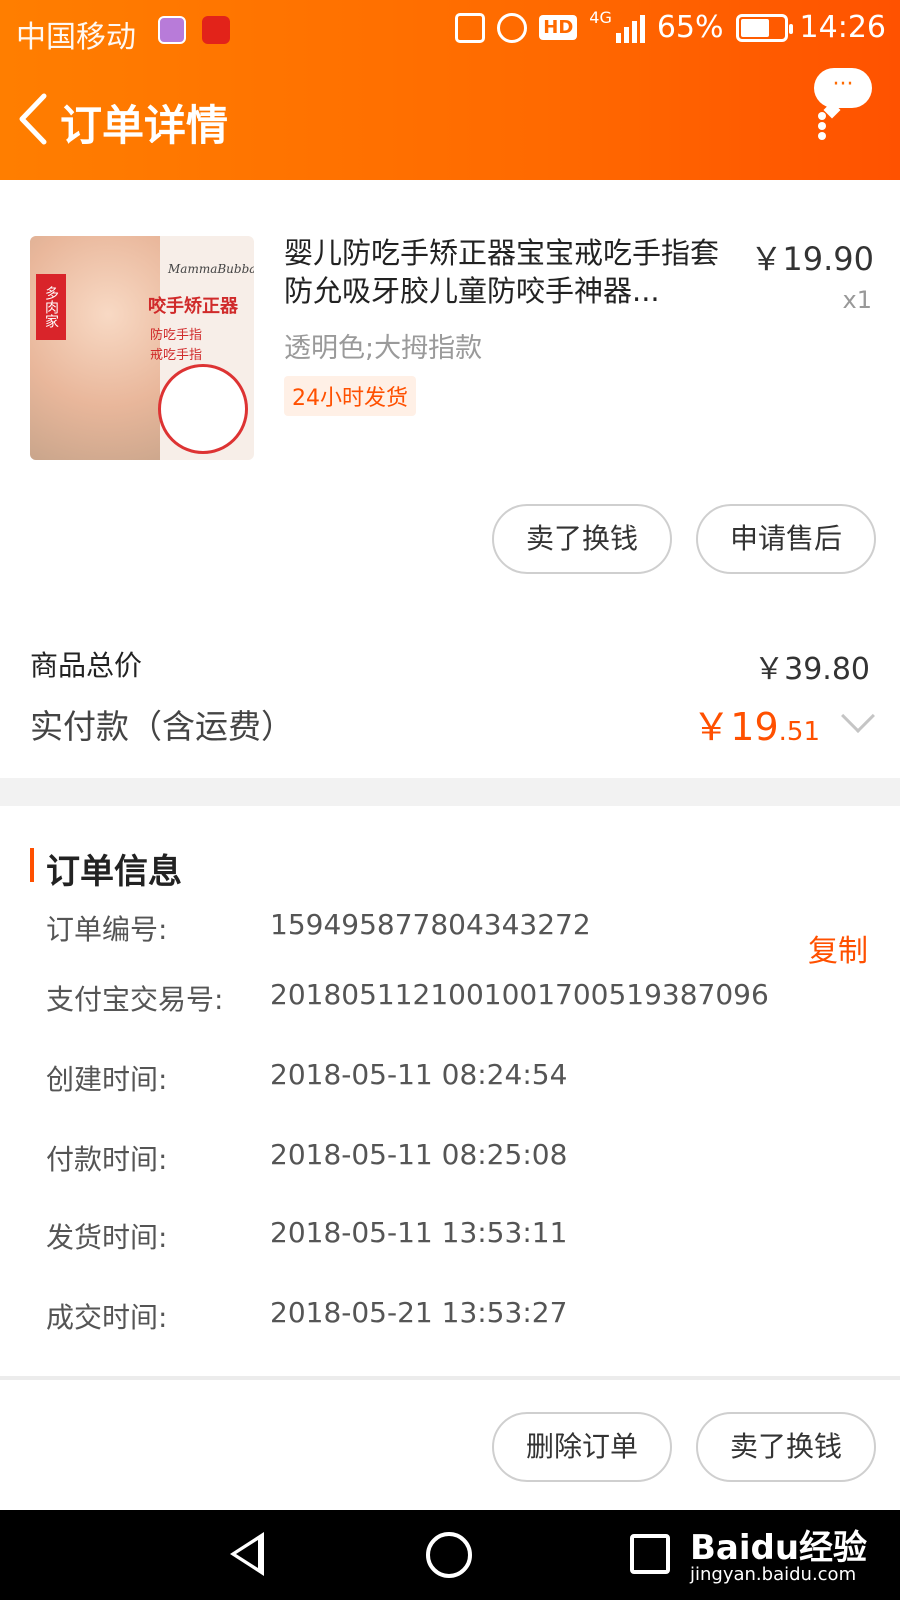 Image resolution: width=900 pixels, height=1600 pixels. I want to click on status-bar: 中国移动 HD 4G 65% 14:26, so click(450, 32).